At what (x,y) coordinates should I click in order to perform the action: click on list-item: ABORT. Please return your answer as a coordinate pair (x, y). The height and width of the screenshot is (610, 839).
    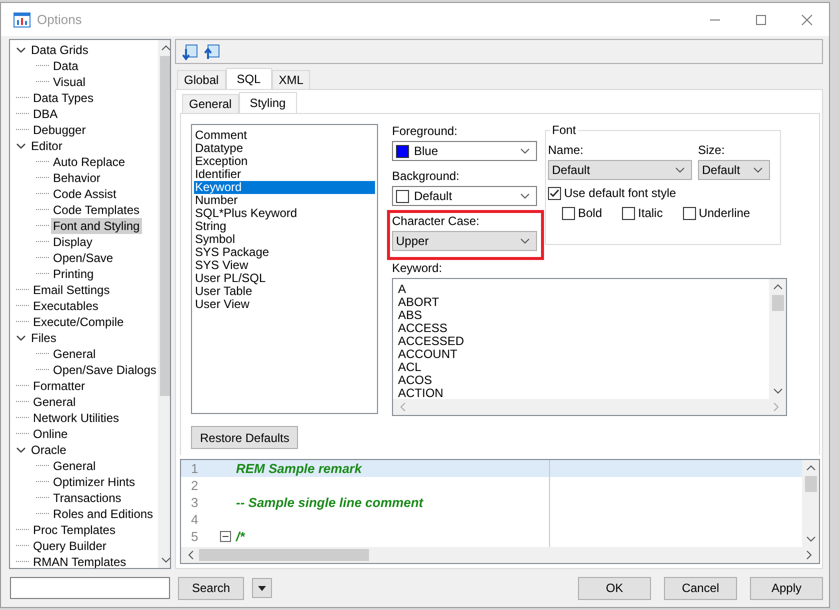
    Looking at the image, I should click on (581, 302).